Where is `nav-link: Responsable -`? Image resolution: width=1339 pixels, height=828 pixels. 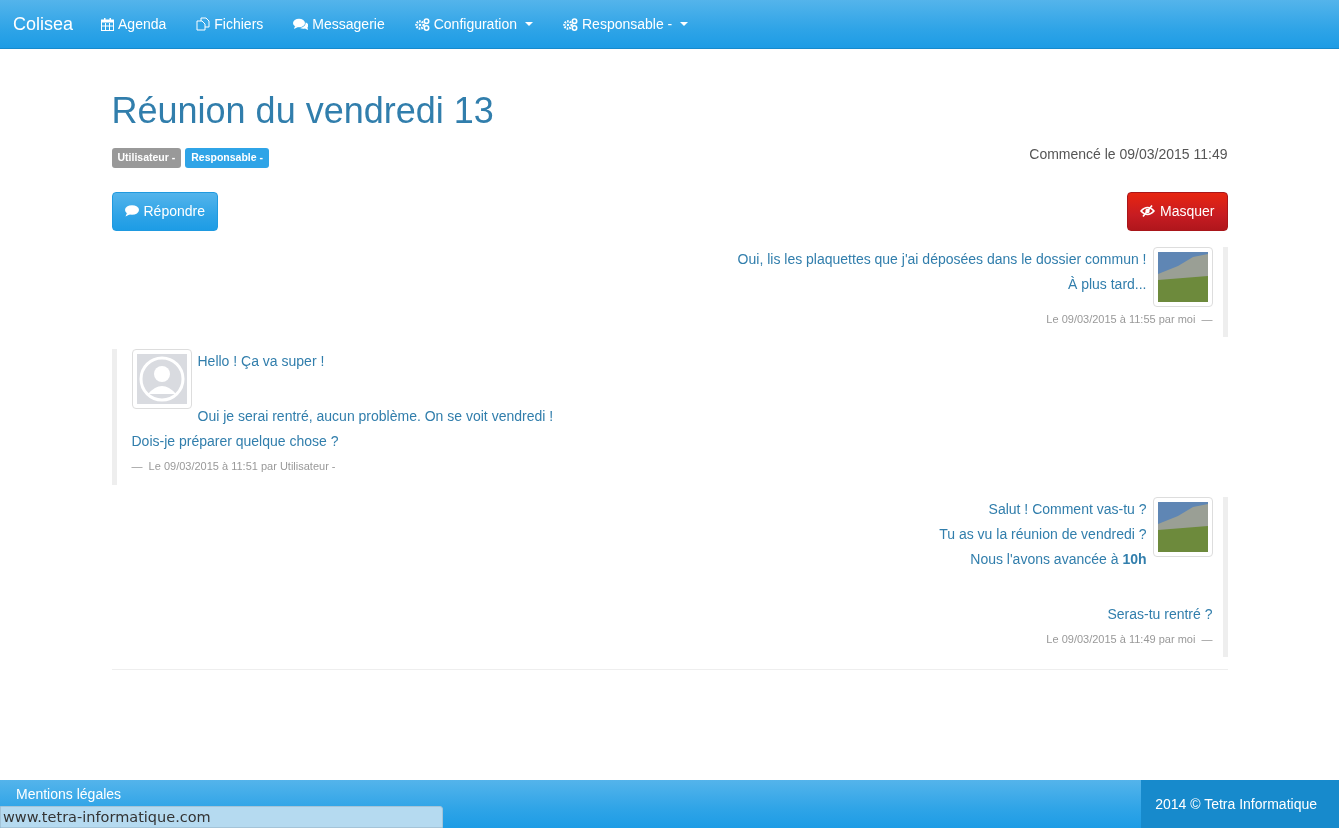 nav-link: Responsable - is located at coordinates (626, 24).